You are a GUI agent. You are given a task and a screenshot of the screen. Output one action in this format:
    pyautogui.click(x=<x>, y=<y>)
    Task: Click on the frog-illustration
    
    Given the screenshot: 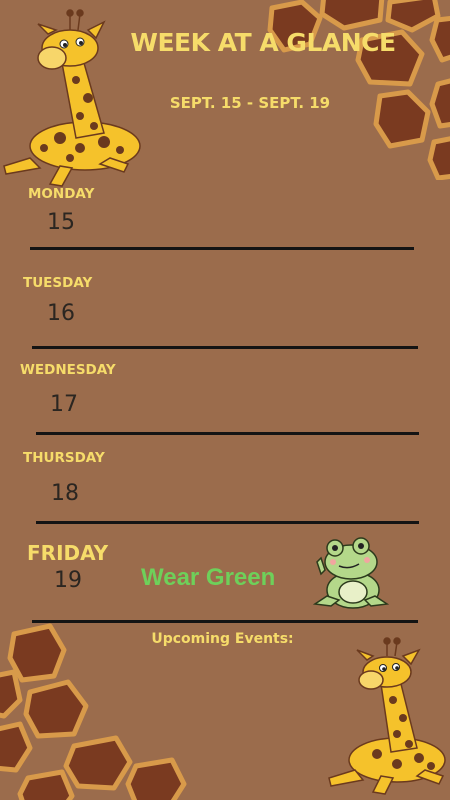 What is the action you would take?
    pyautogui.click(x=351, y=573)
    